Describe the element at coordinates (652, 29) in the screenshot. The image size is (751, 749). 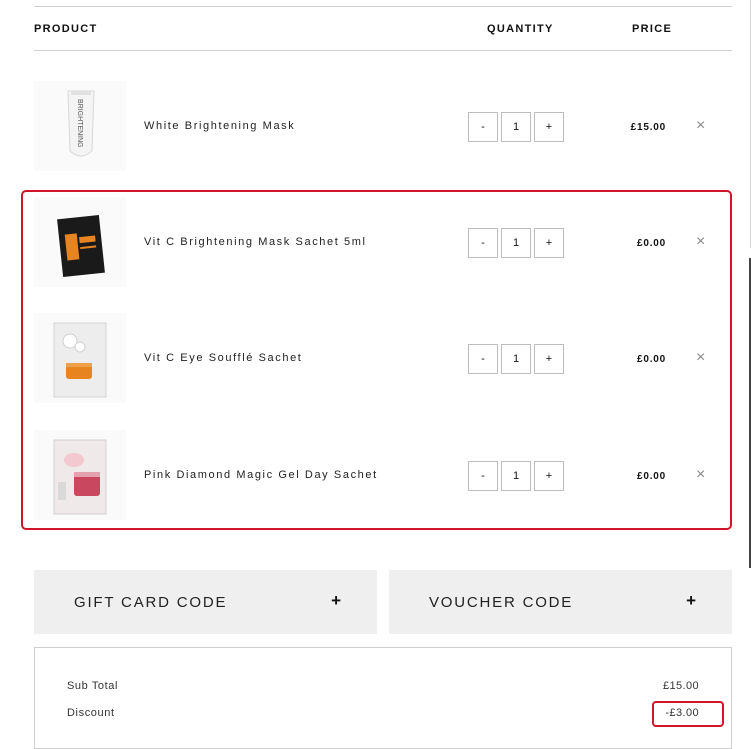
I see `column-header-price: PRICE` at that location.